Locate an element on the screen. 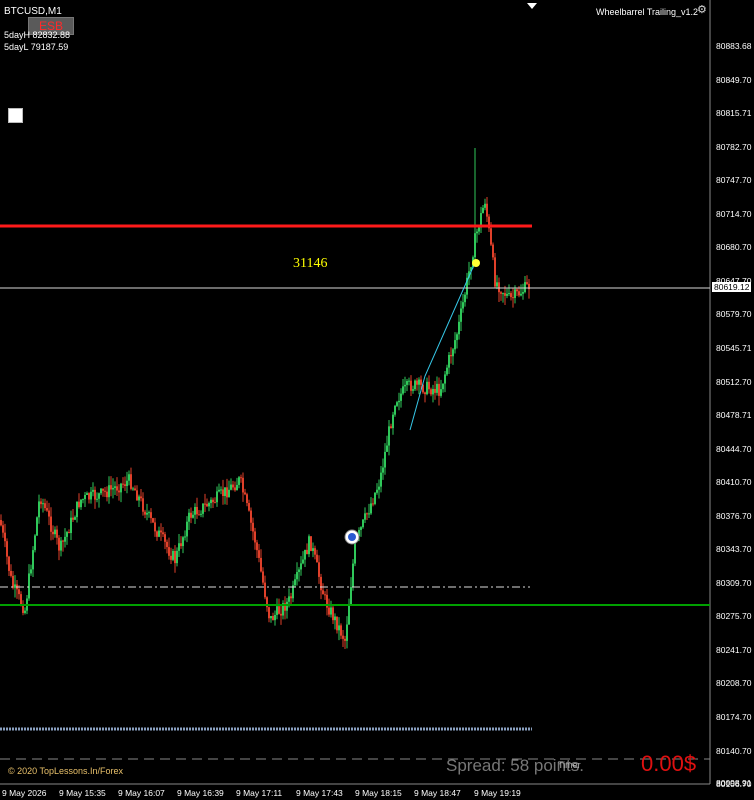 Image resolution: width=754 pixels, height=800 pixels. copyright-label: © 2020 TopLessons.In/Forex is located at coordinates (66, 771).